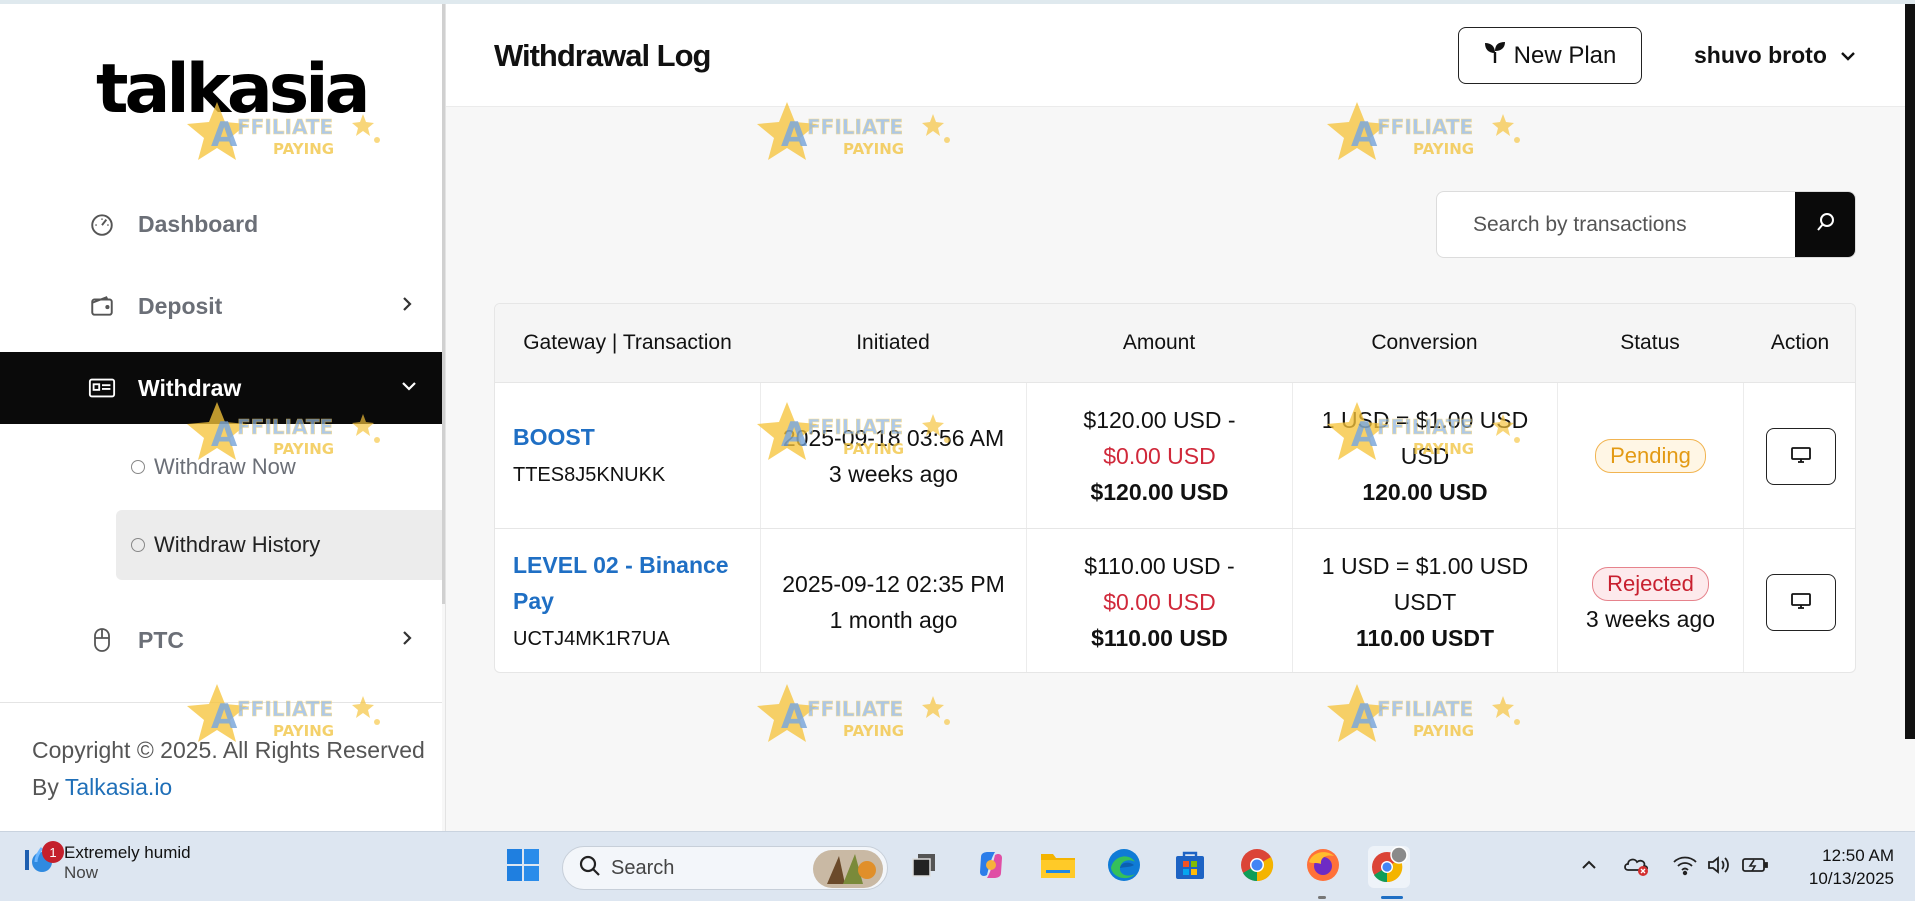 This screenshot has width=1915, height=901. Describe the element at coordinates (1159, 456) in the screenshot. I see `amount-cell: $120.00 USD - $0.00 USD $120.00 USD` at that location.